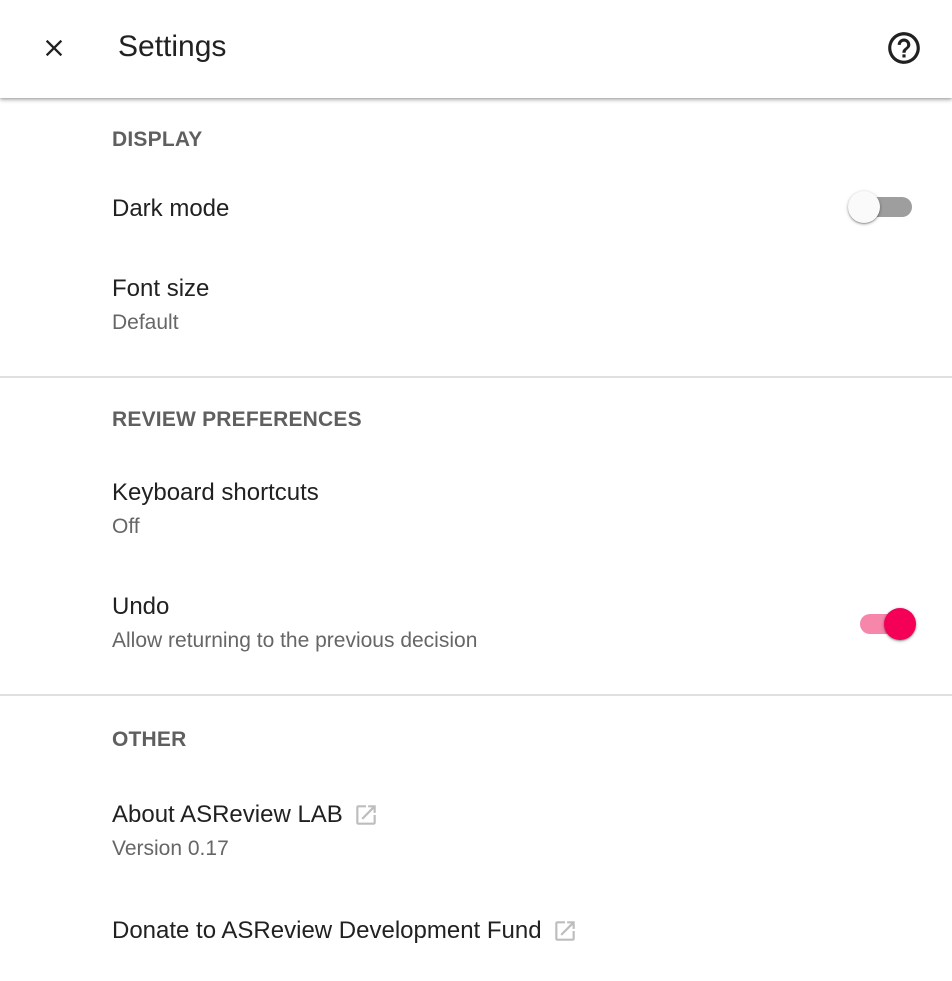 The width and height of the screenshot is (952, 981). What do you see at coordinates (149, 739) in the screenshot?
I see `section-title-other: OTHER` at bounding box center [149, 739].